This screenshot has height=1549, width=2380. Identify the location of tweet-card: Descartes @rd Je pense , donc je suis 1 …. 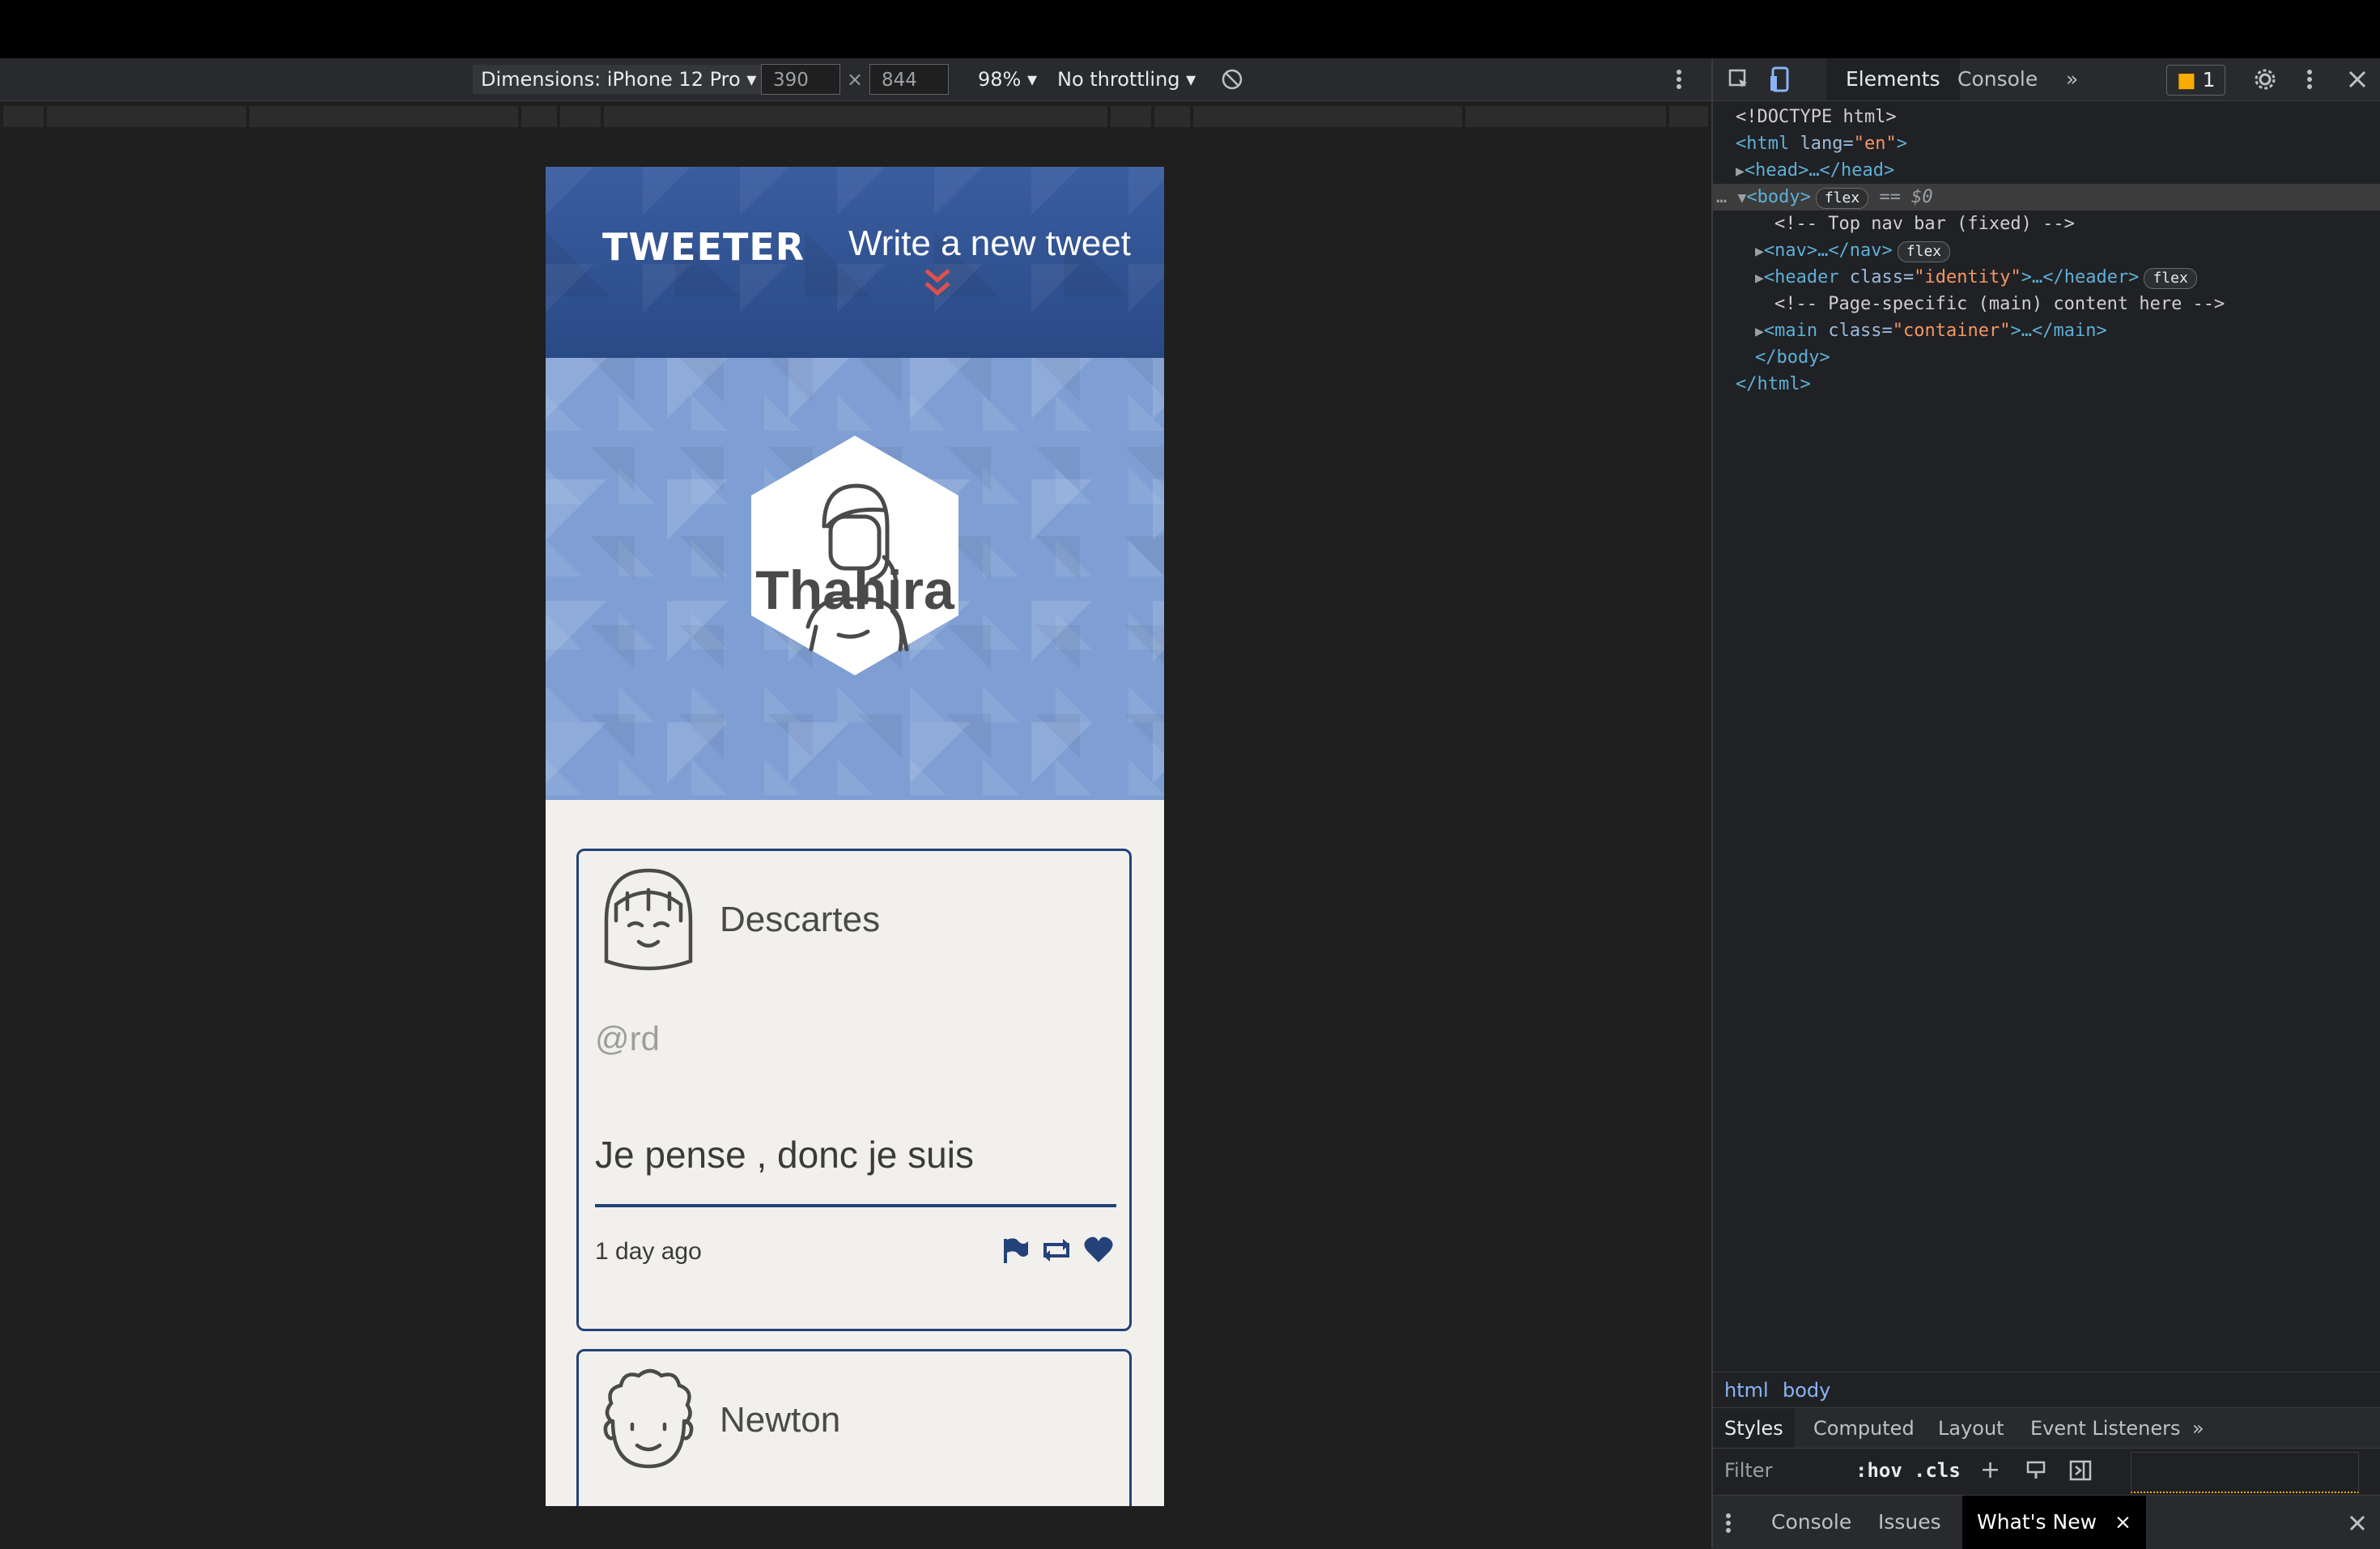
(854, 1090).